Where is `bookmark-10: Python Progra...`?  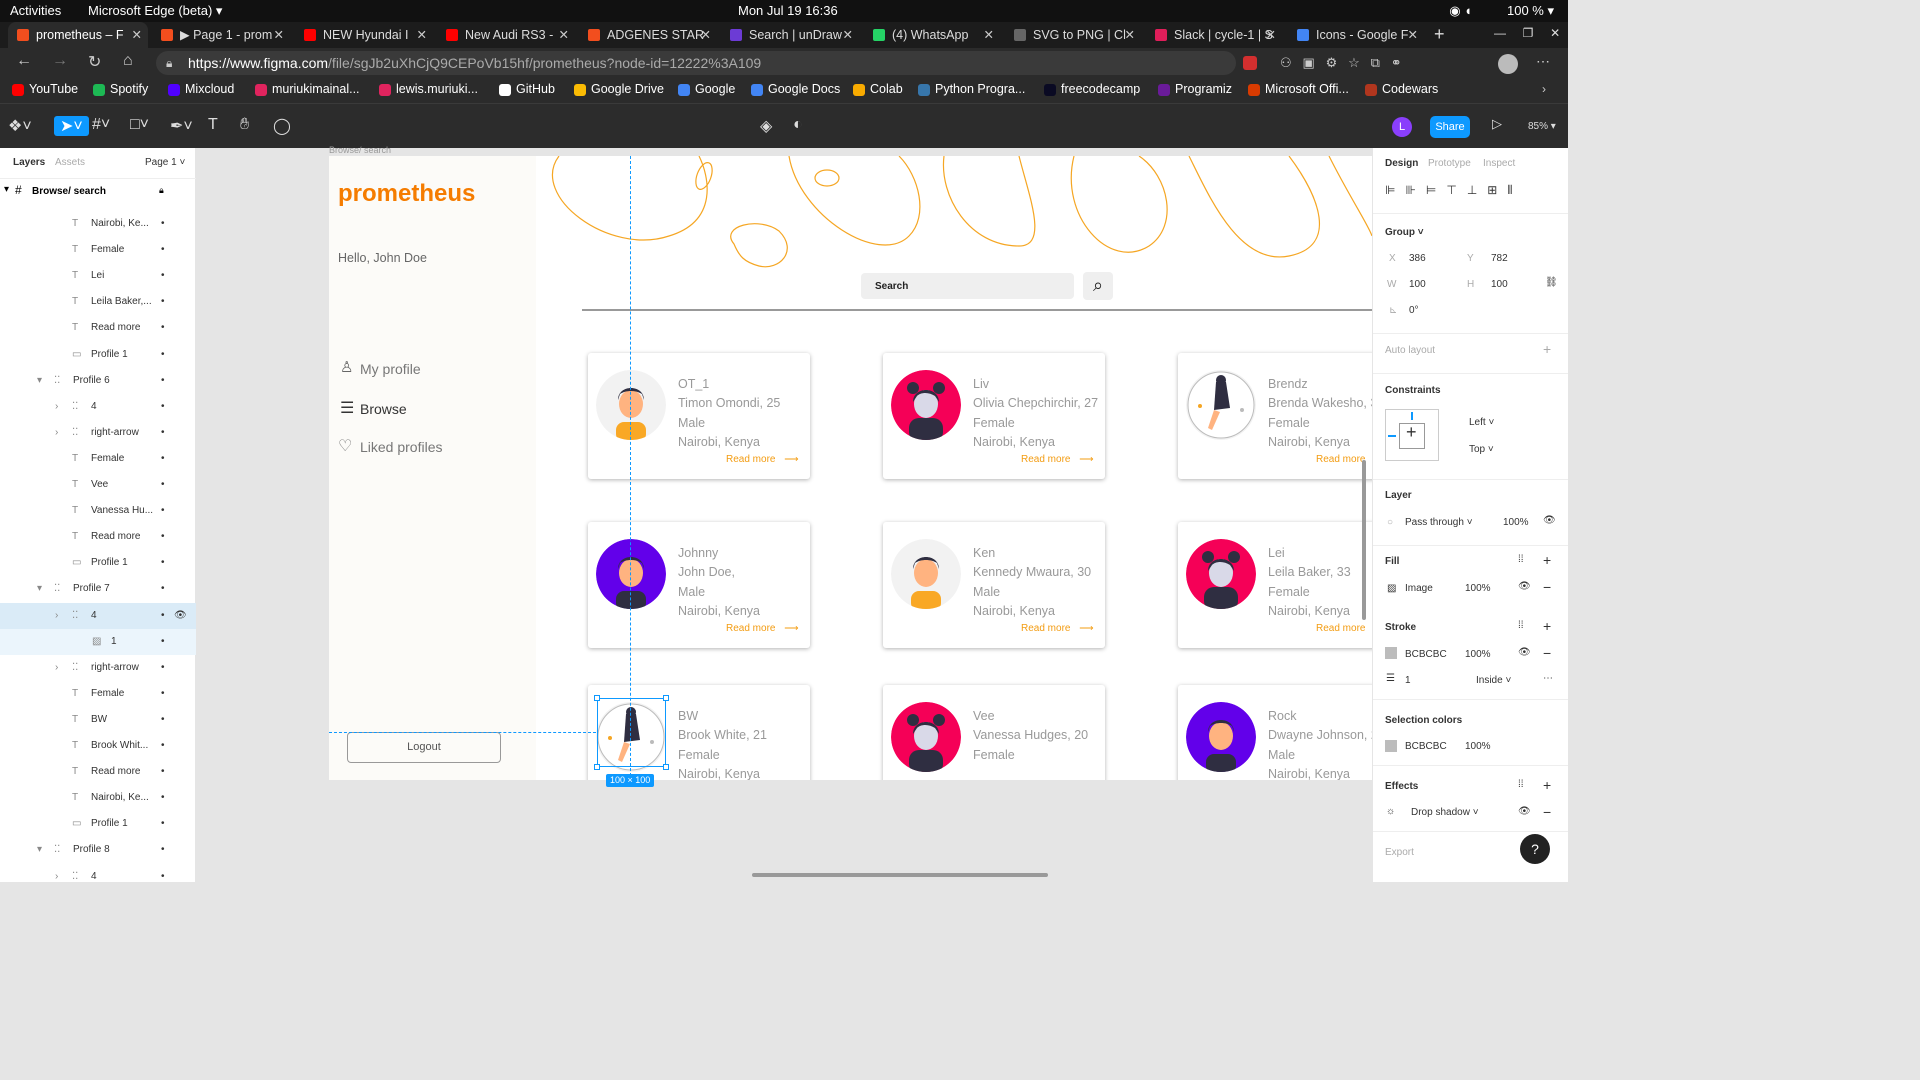 bookmark-10: Python Progra... is located at coordinates (971, 89).